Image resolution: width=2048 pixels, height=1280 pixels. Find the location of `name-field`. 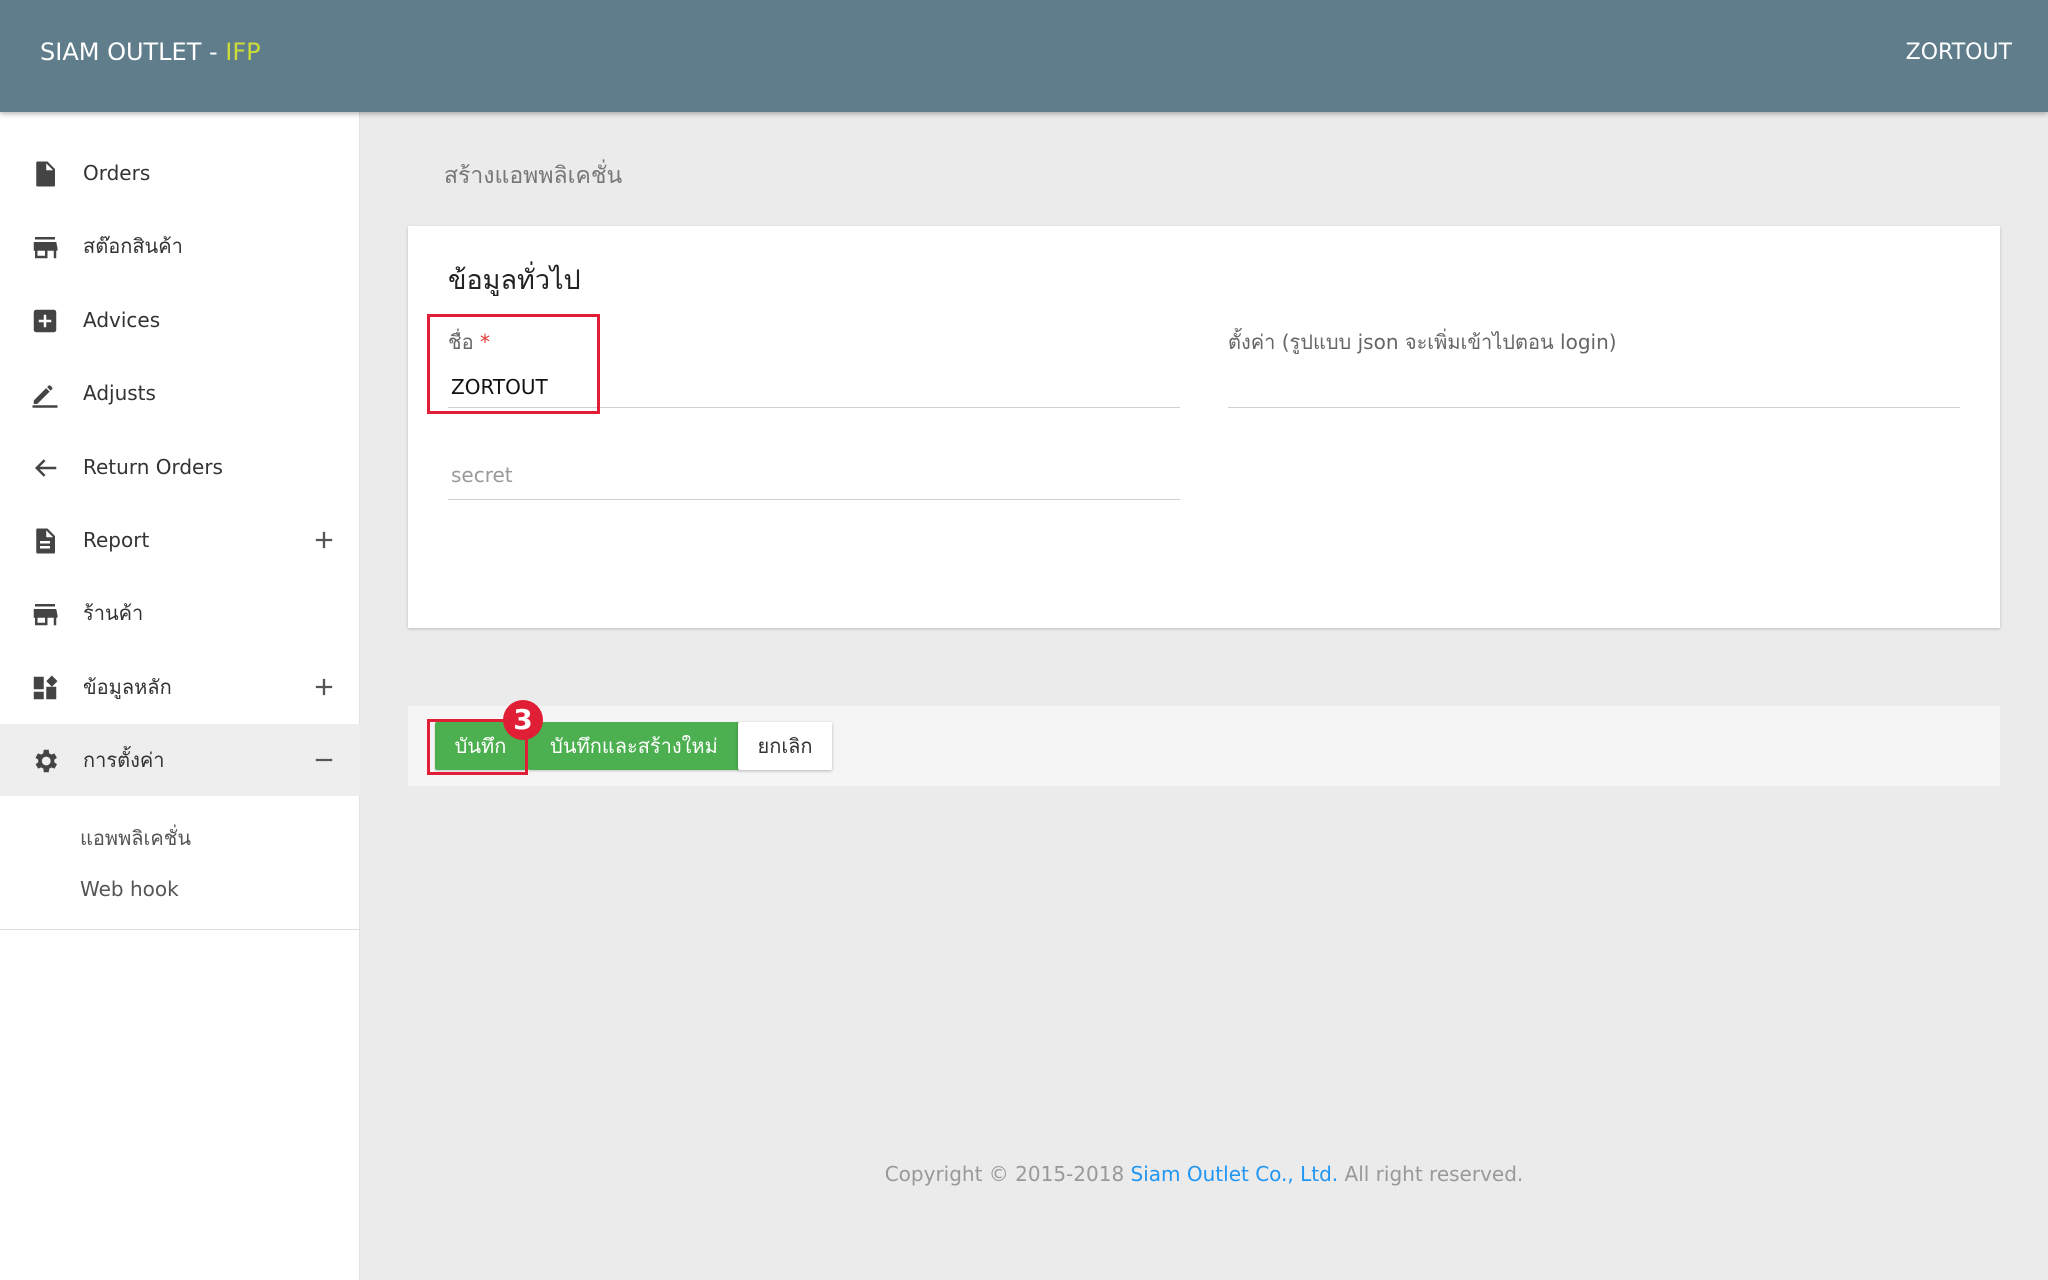

name-field is located at coordinates (814, 387).